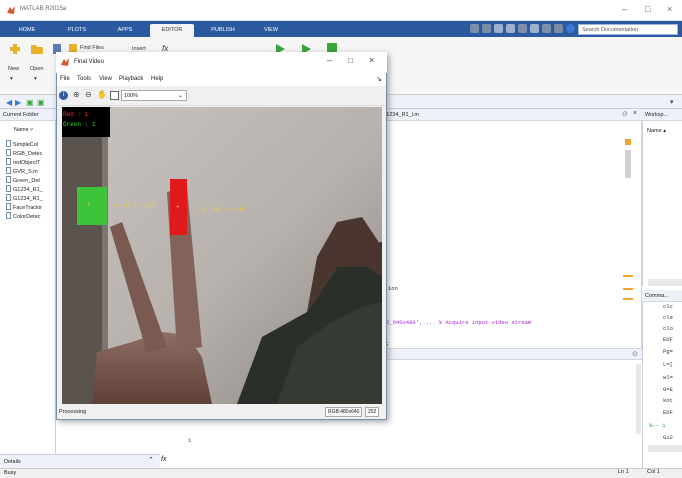 This screenshot has width=682, height=478. What do you see at coordinates (486, 28) in the screenshot?
I see `cut-icon` at bounding box center [486, 28].